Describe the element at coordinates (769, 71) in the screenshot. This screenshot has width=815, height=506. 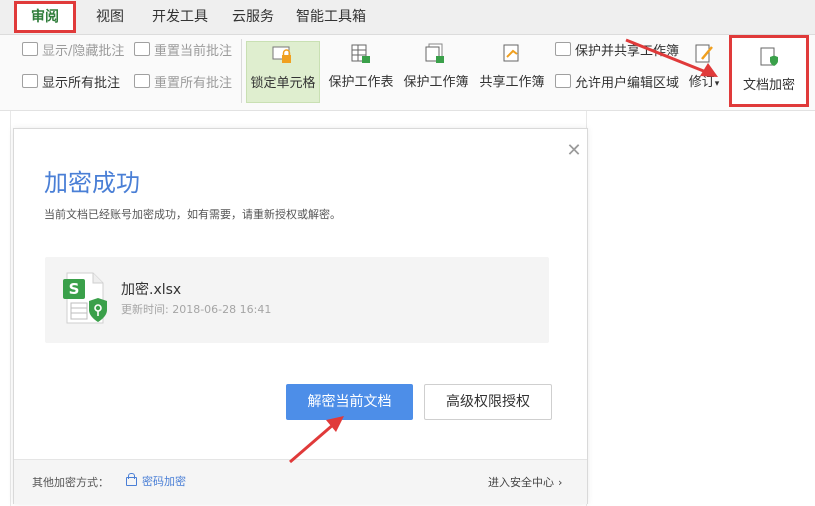
I see `doc-encrypt-button: 文档加密` at that location.